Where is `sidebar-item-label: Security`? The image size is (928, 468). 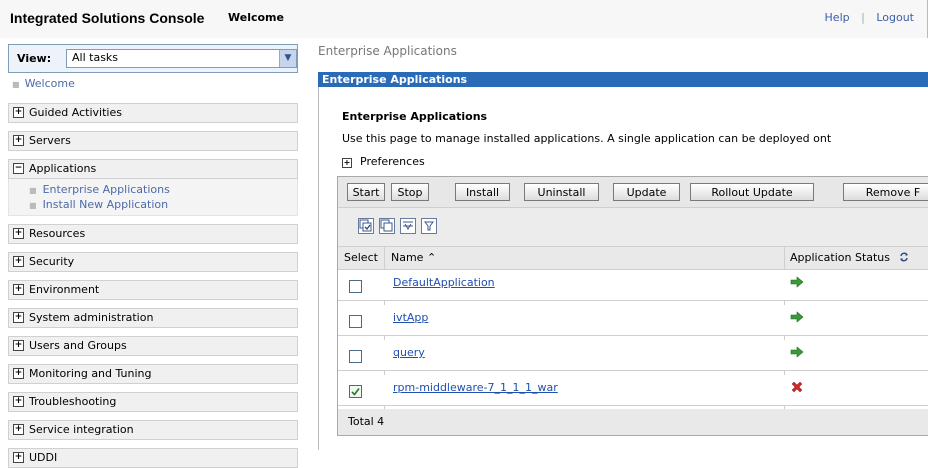
sidebar-item-label: Security is located at coordinates (52, 261).